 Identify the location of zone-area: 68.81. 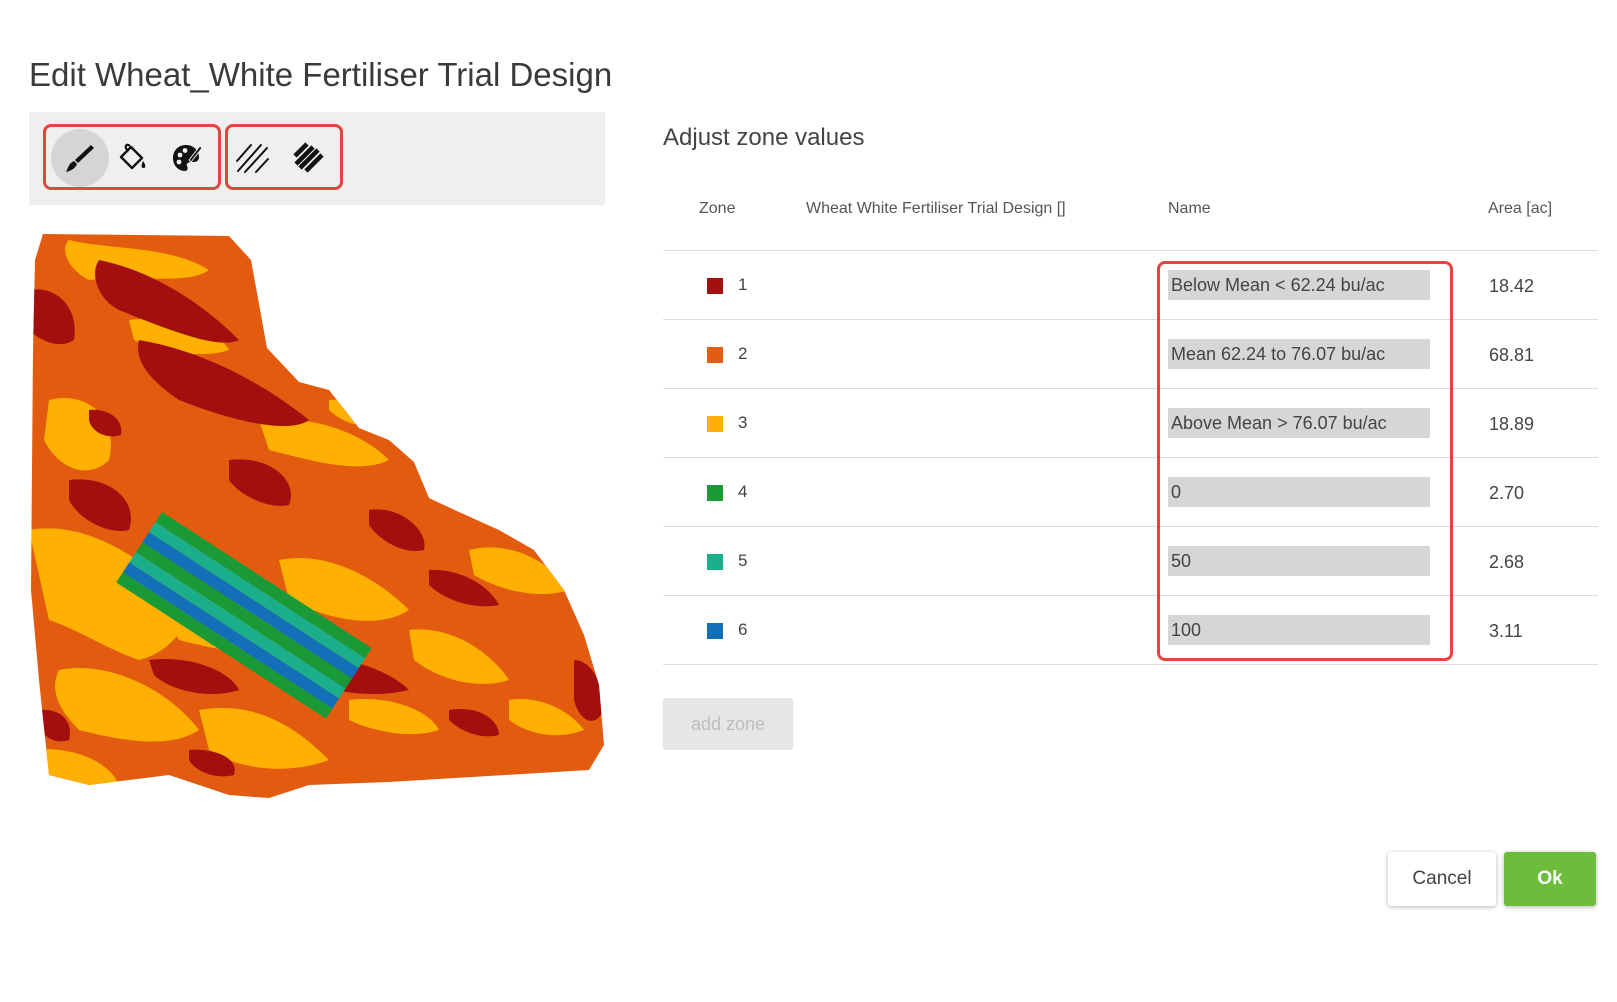
(1512, 355).